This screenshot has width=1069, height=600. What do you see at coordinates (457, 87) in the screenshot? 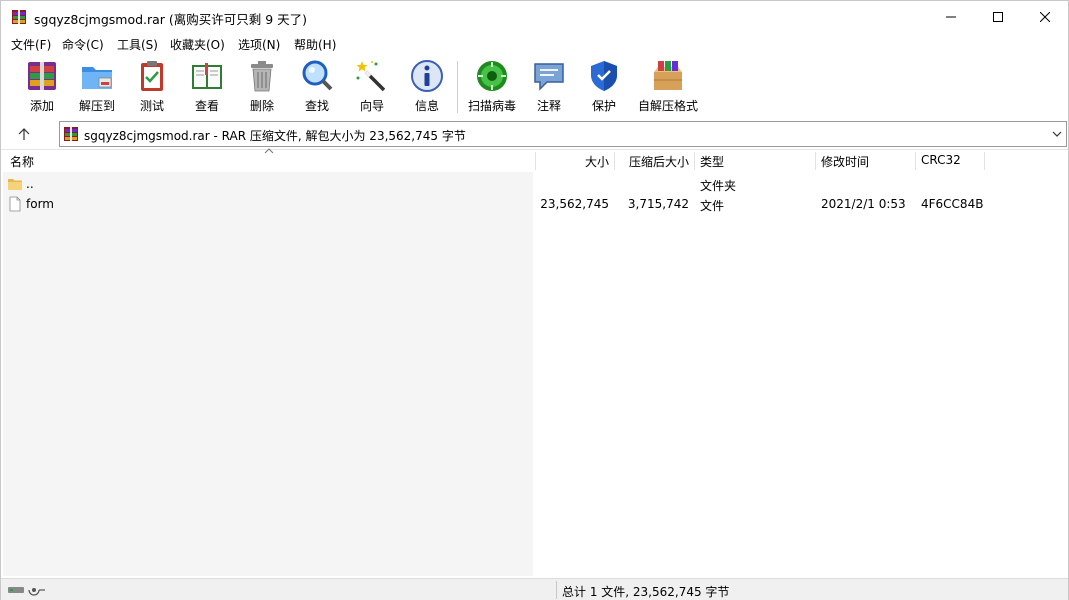
I see `toolbar-separator` at bounding box center [457, 87].